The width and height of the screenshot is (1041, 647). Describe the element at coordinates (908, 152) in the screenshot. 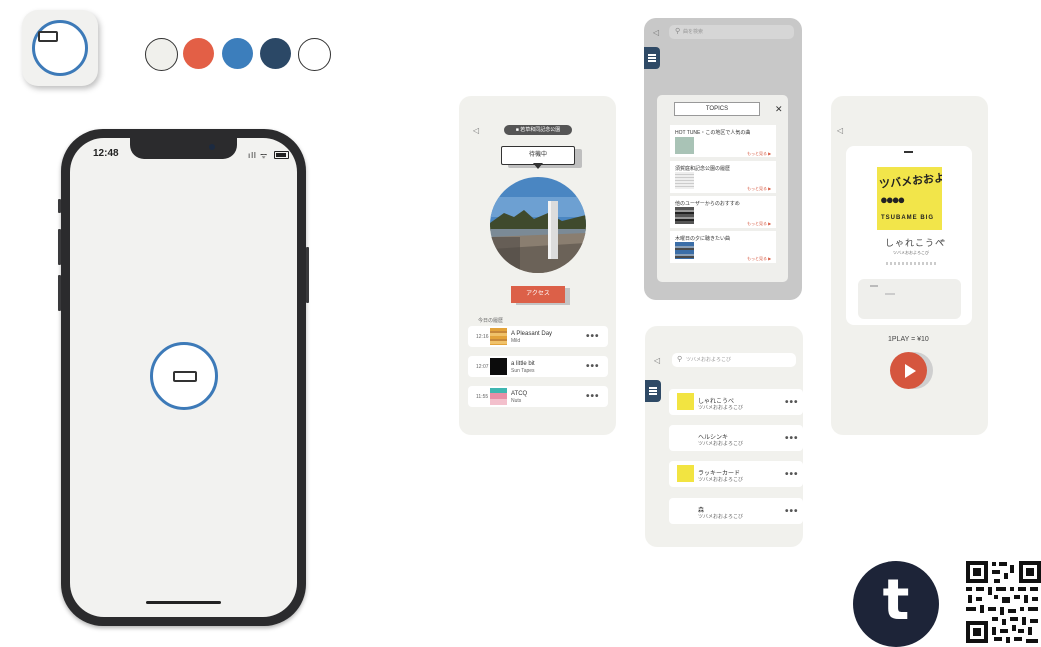

I see `panel-handle` at that location.